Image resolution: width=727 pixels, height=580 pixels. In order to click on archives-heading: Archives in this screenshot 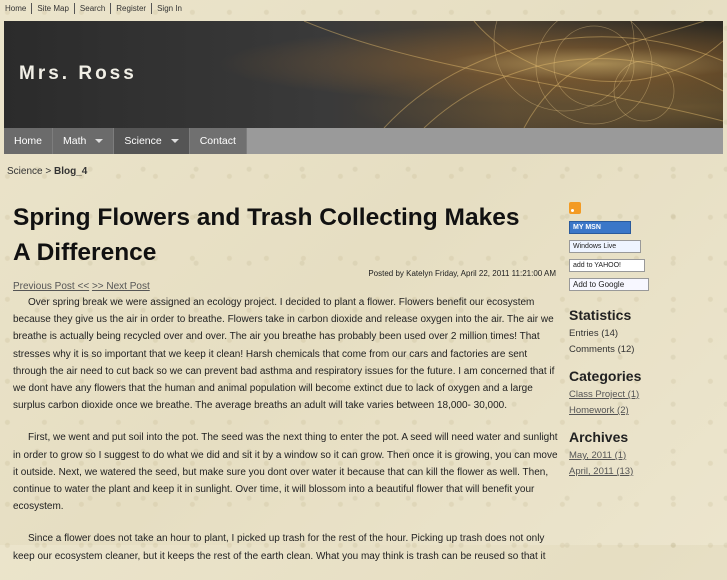, I will do `click(599, 437)`.